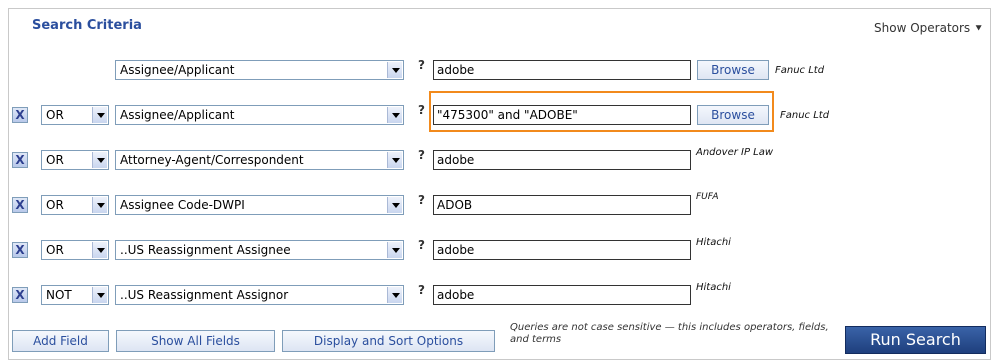 This screenshot has width=993, height=362. Describe the element at coordinates (601, 111) in the screenshot. I see `highlight-box` at that location.